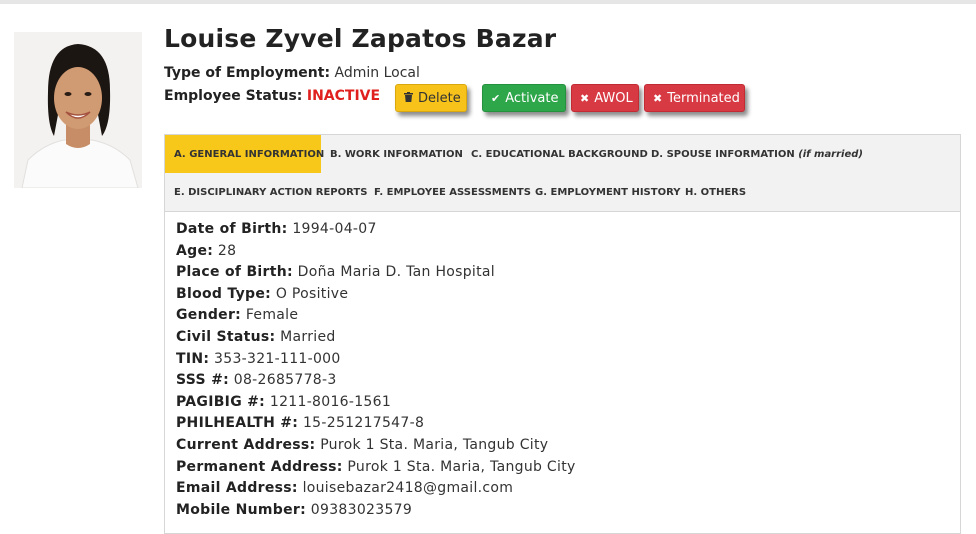  I want to click on info-label: PHILHEALTH #:, so click(237, 423).